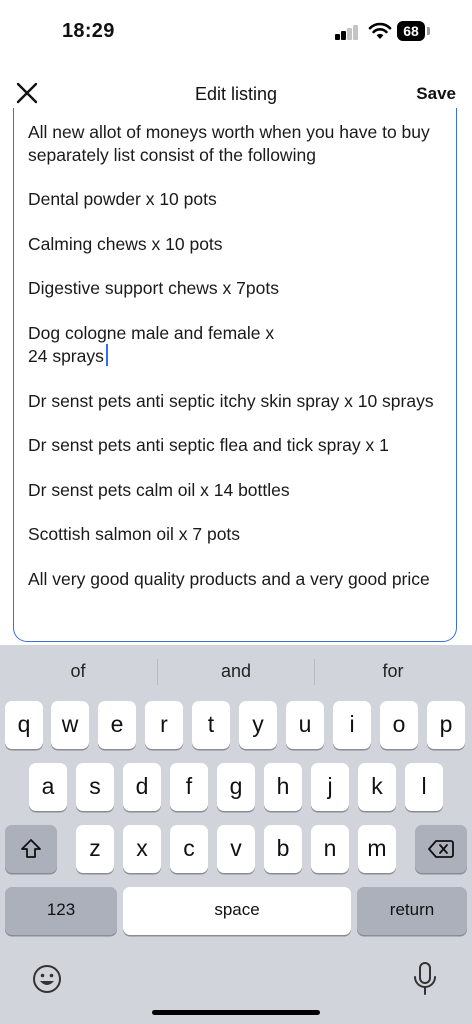 The height and width of the screenshot is (1024, 472). I want to click on key-z: z, so click(95, 849).